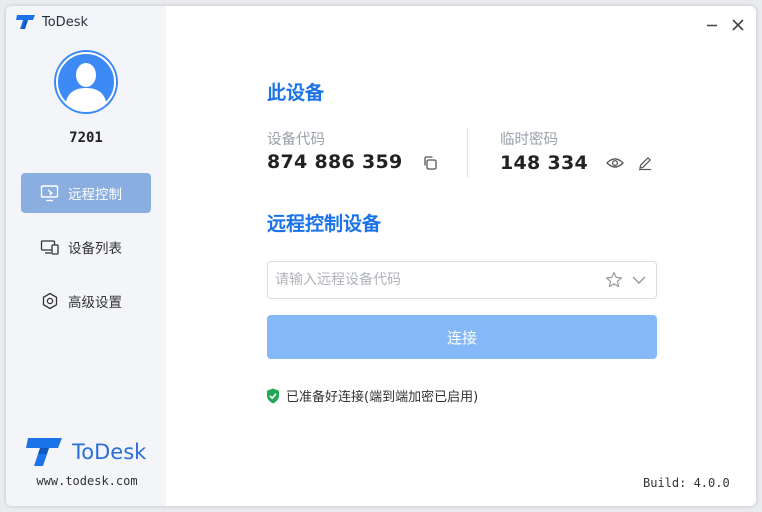  Describe the element at coordinates (686, 483) in the screenshot. I see `build-version: Build: 4.0.0` at that location.